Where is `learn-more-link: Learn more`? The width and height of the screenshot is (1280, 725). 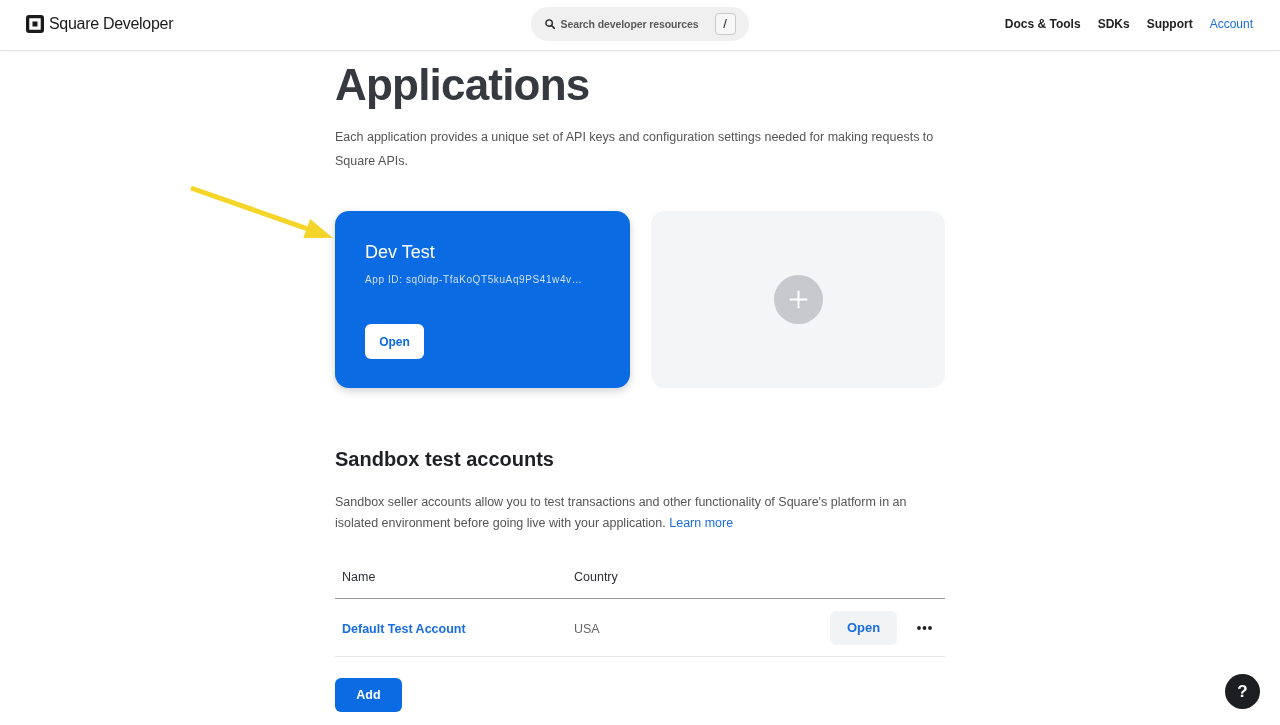 learn-more-link: Learn more is located at coordinates (701, 523).